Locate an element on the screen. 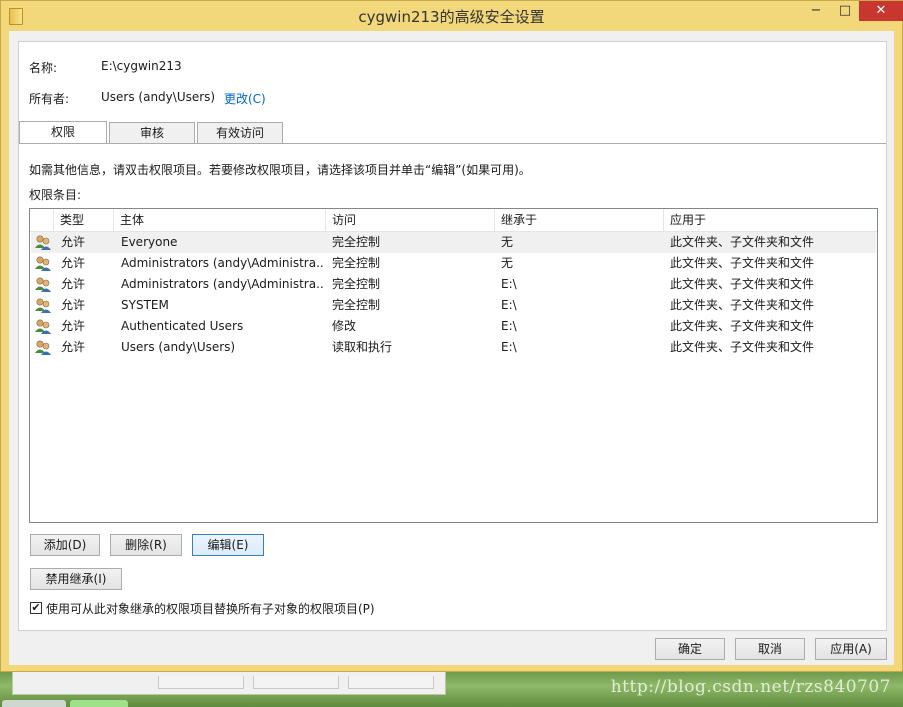  name-value: E:\cygwin213 is located at coordinates (141, 66).